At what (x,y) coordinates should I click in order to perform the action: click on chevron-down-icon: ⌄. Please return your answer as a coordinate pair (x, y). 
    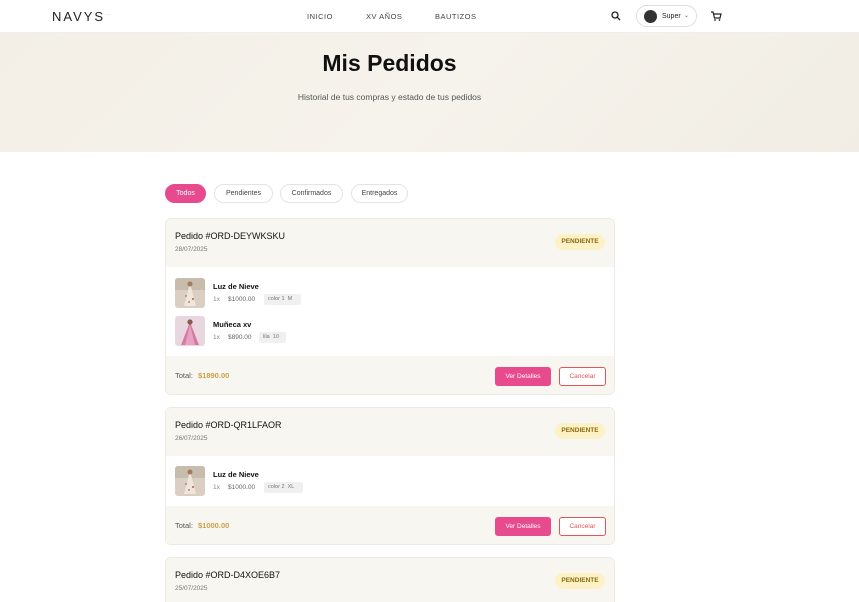
    Looking at the image, I should click on (687, 16).